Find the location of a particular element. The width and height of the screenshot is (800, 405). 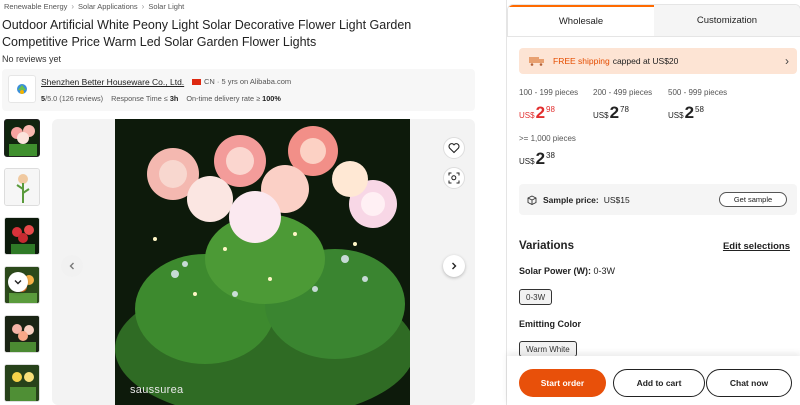

heart-icon is located at coordinates (454, 148).